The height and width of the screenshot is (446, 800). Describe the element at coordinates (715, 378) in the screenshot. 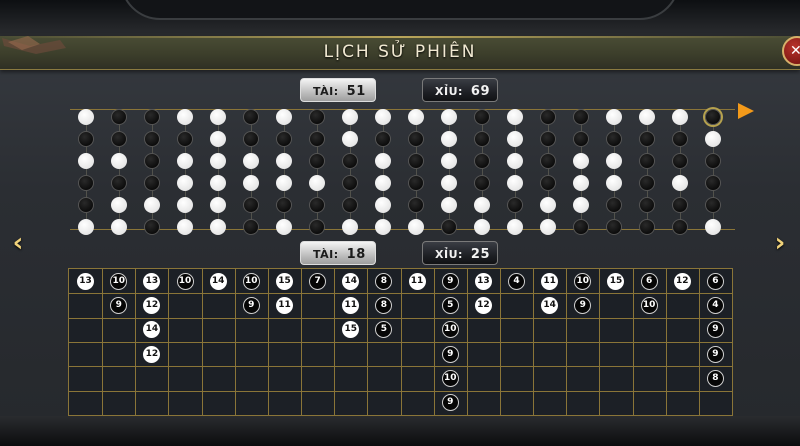

I see `dice-sum-cell: 8` at that location.